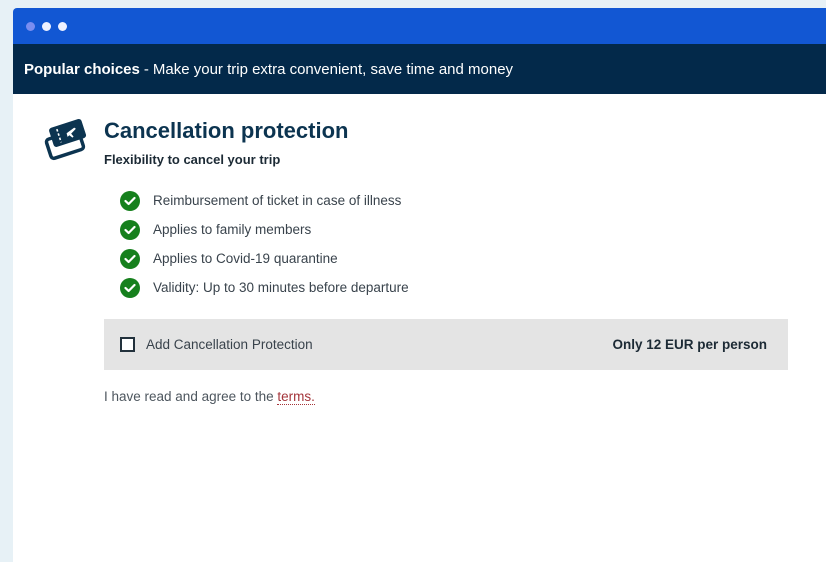  What do you see at coordinates (245, 258) in the screenshot?
I see `benefit-text: Applies to Covid-19 quarantine` at bounding box center [245, 258].